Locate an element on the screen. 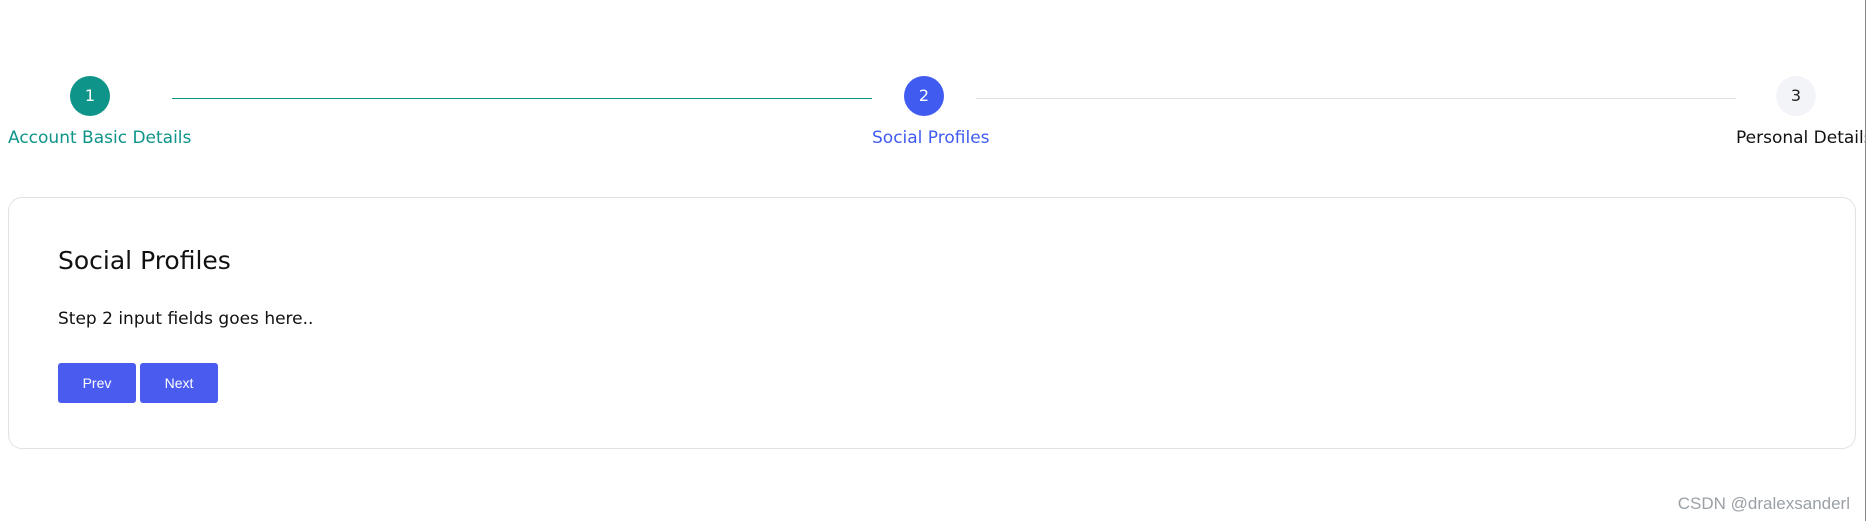 Image resolution: width=1866 pixels, height=521 pixels. step-3-indicator: 3 is located at coordinates (1796, 96).